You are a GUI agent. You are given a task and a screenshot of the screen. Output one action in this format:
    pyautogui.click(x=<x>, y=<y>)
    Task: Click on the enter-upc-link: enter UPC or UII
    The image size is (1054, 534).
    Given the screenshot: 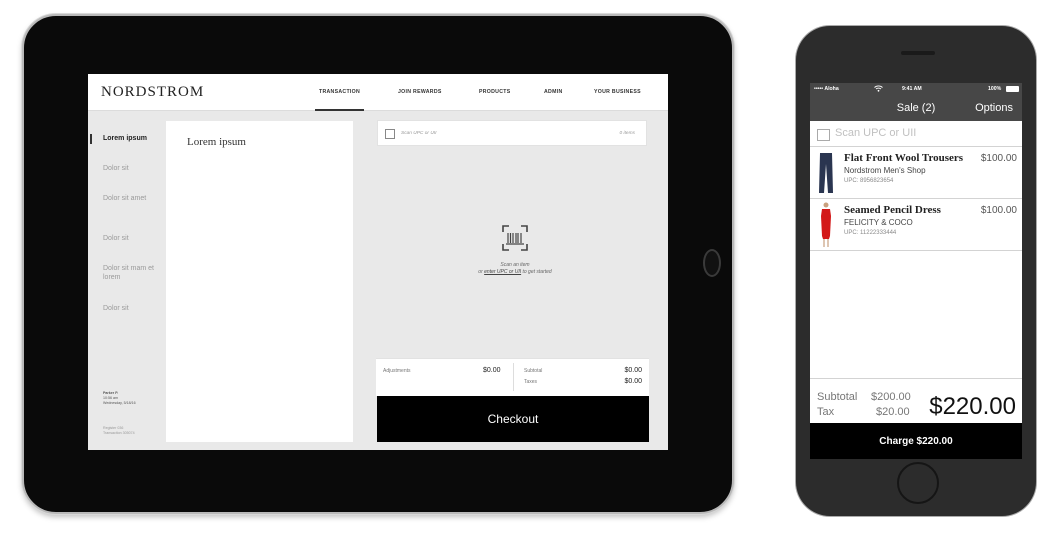 What is the action you would take?
    pyautogui.click(x=502, y=272)
    